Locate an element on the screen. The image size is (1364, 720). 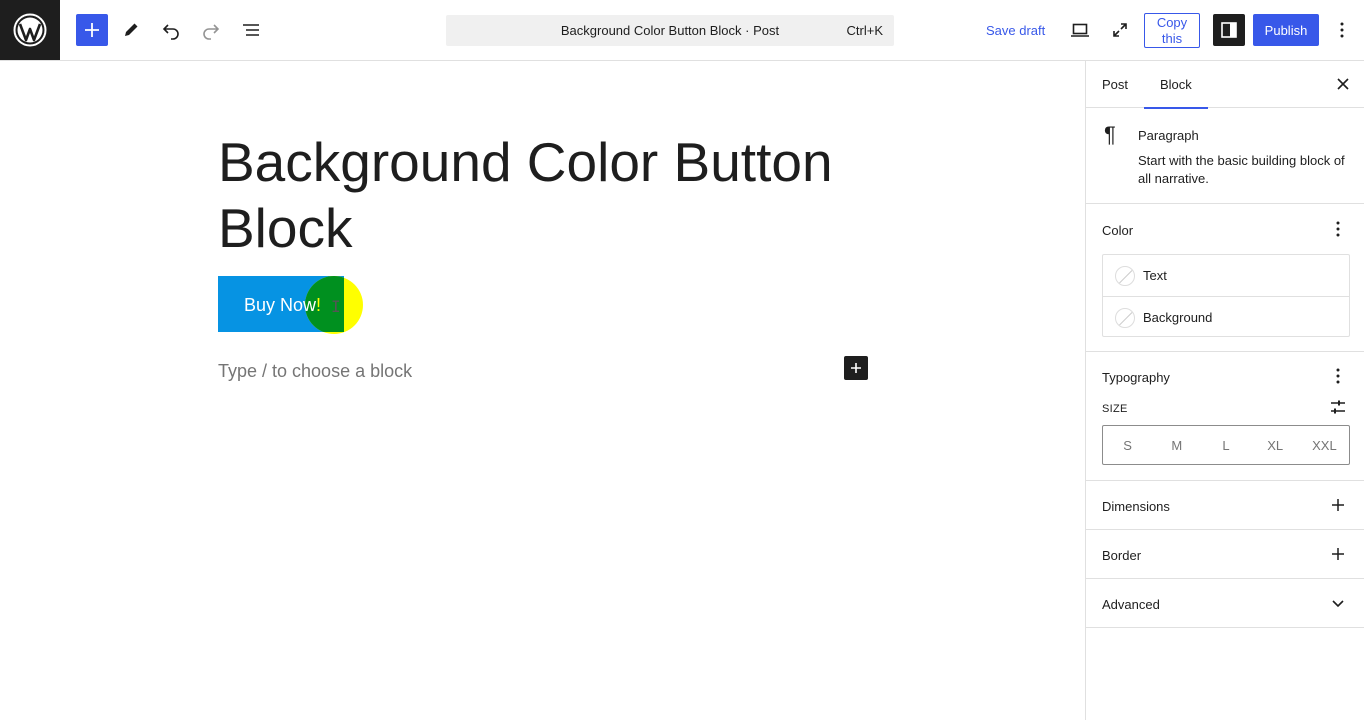
list-view-icon is located at coordinates (251, 30).